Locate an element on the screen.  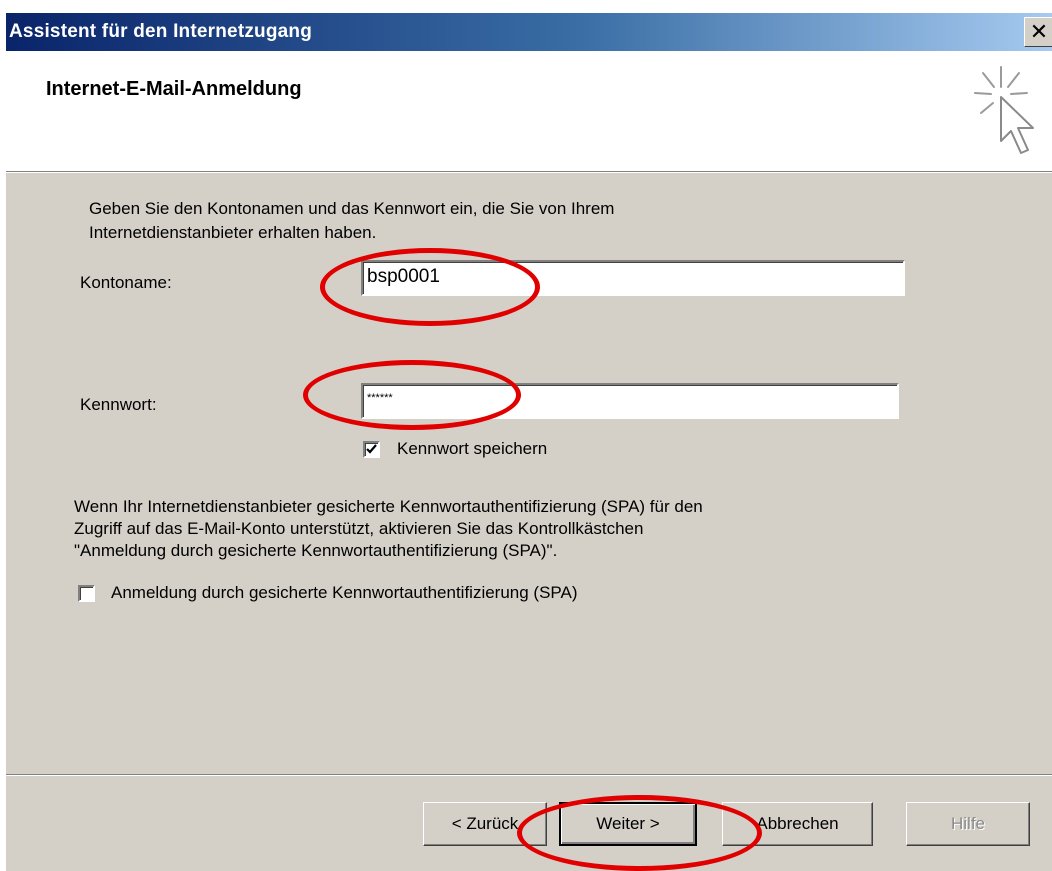
password-label: Kennwort: is located at coordinates (118, 404).